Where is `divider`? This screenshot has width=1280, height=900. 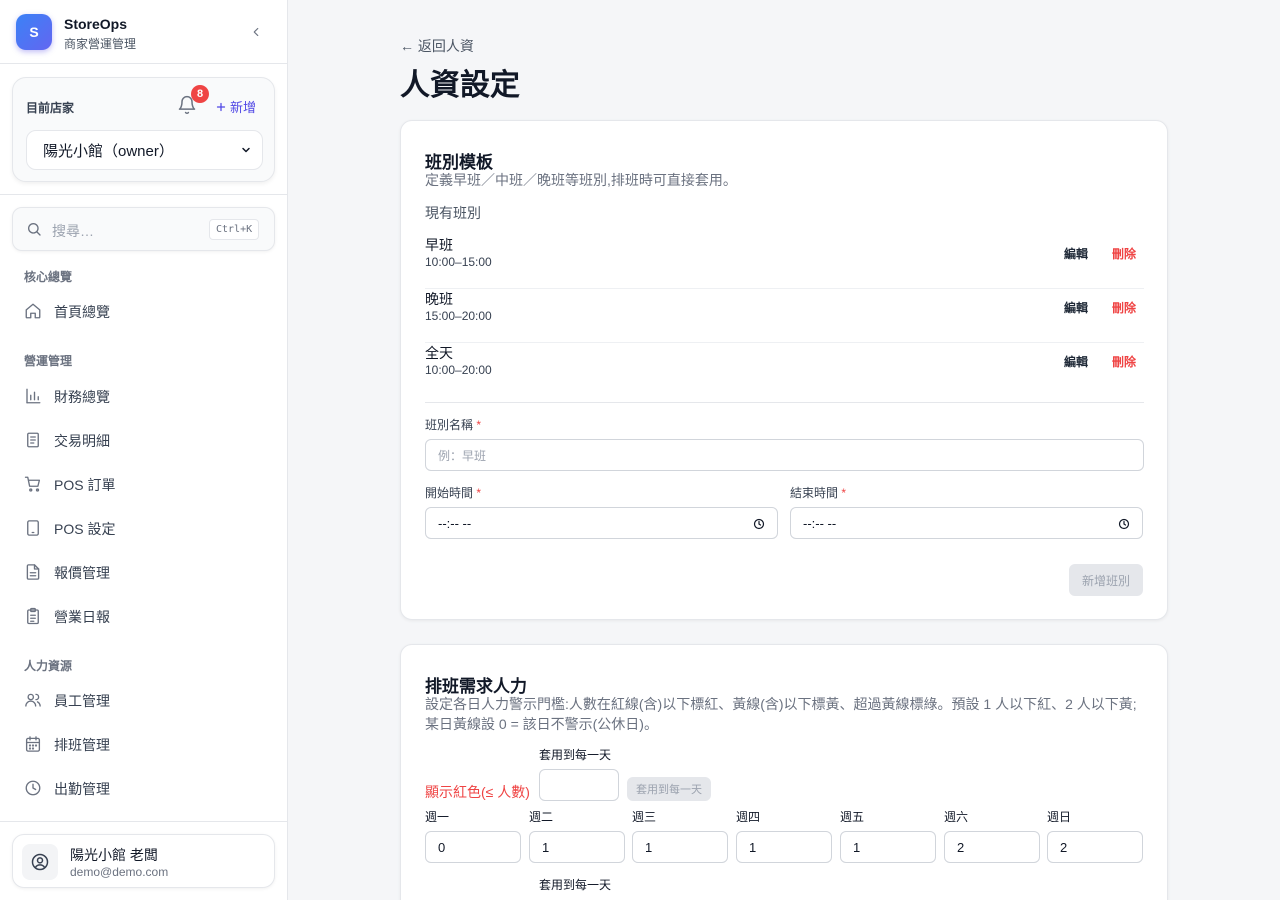
divider is located at coordinates (784, 402).